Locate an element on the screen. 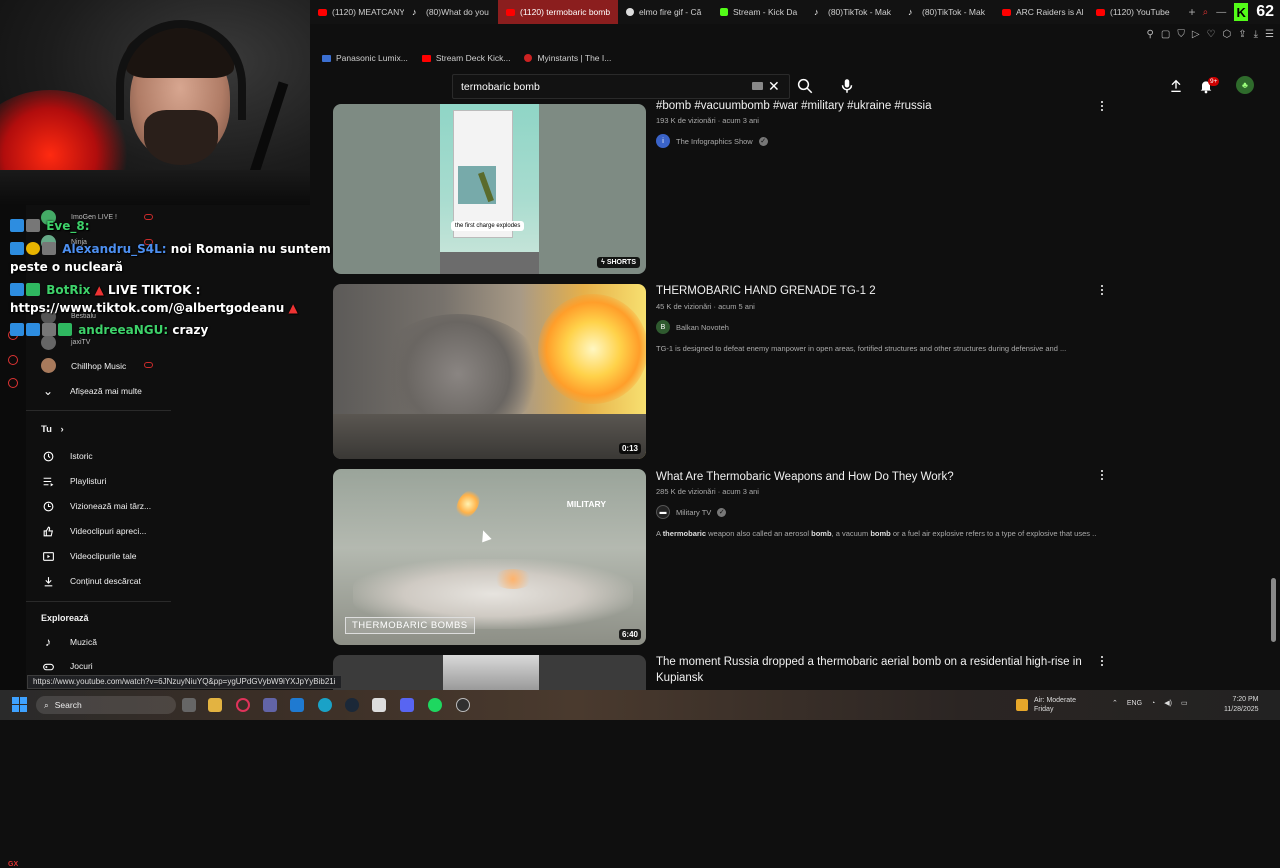 The width and height of the screenshot is (1280, 868). video-channel: ▬ Military TV ✓ is located at coordinates (691, 512).